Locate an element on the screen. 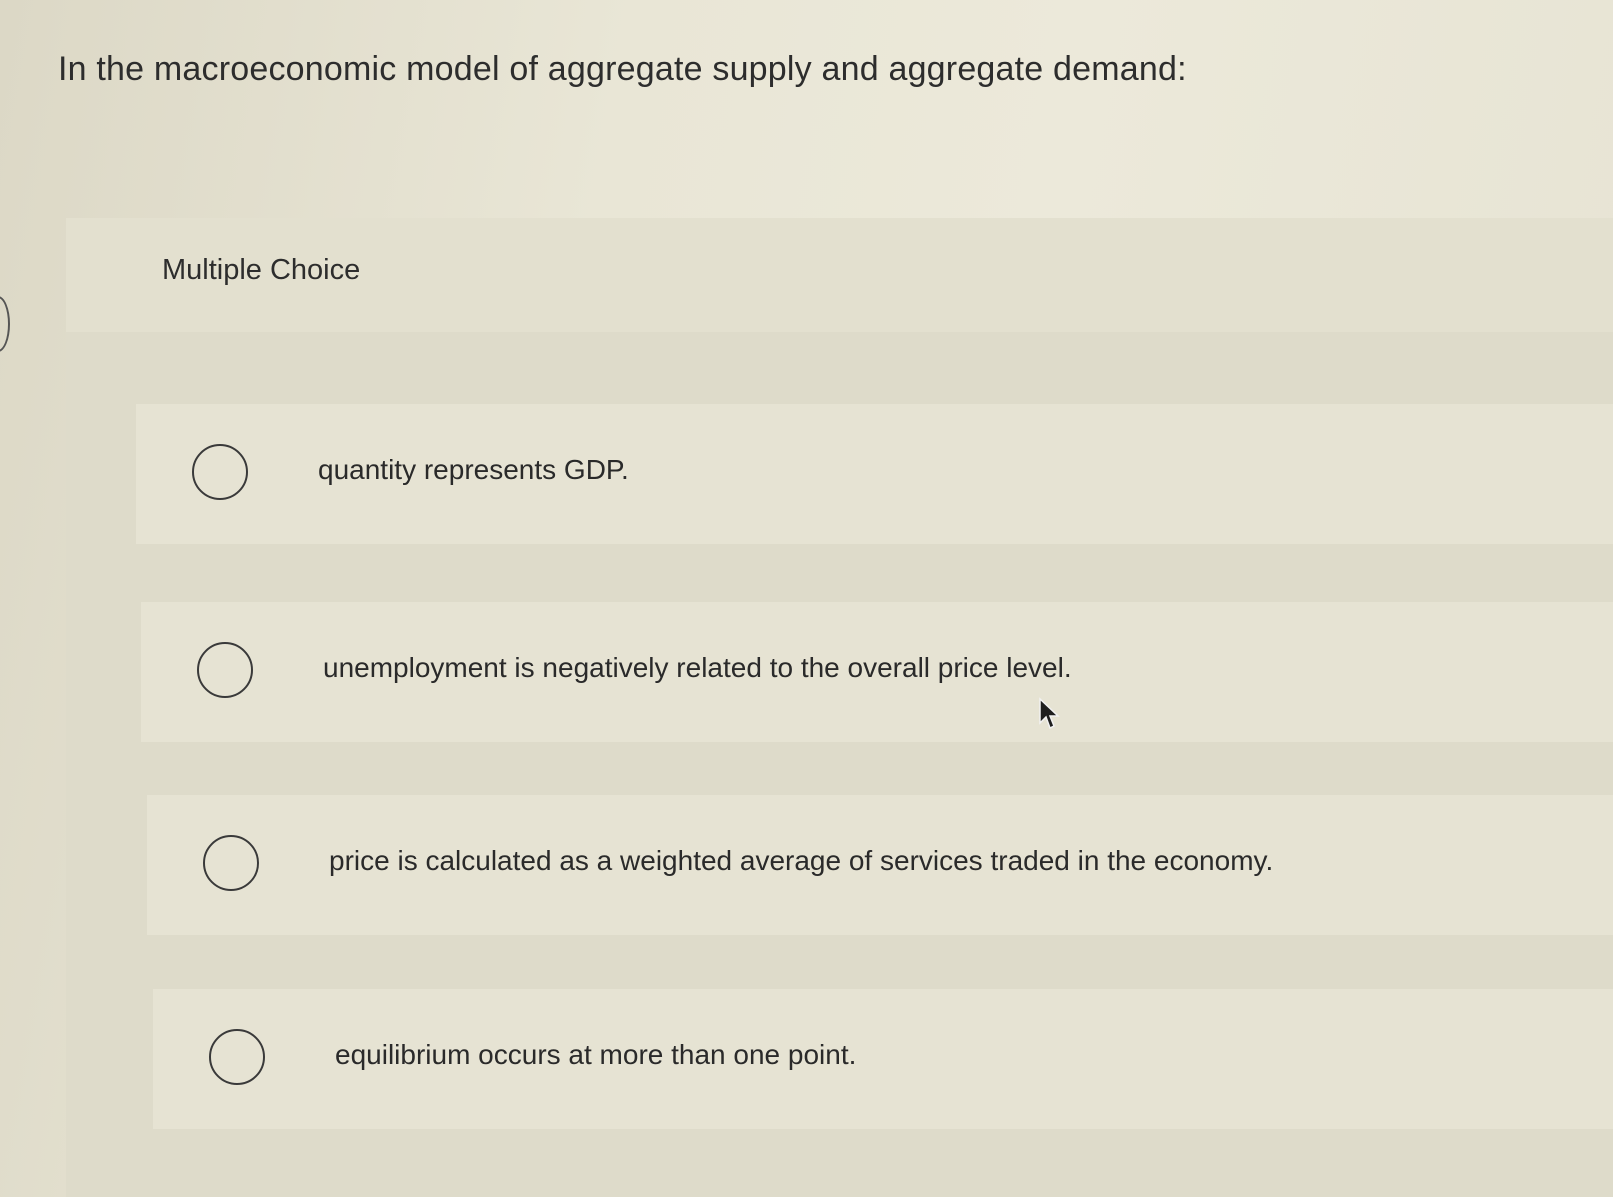 This screenshot has width=1613, height=1197. question-type-label: Multiple Choice is located at coordinates (261, 270).